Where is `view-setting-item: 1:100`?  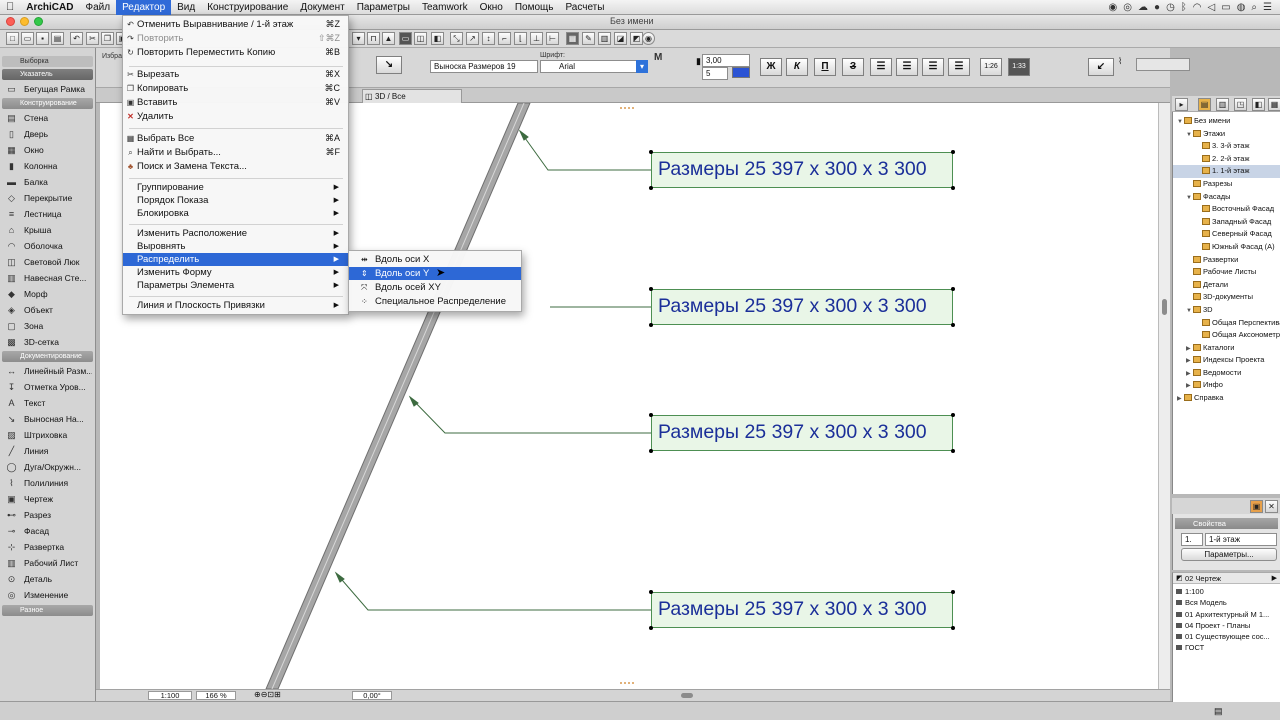 view-setting-item: 1:100 is located at coordinates (1226, 591).